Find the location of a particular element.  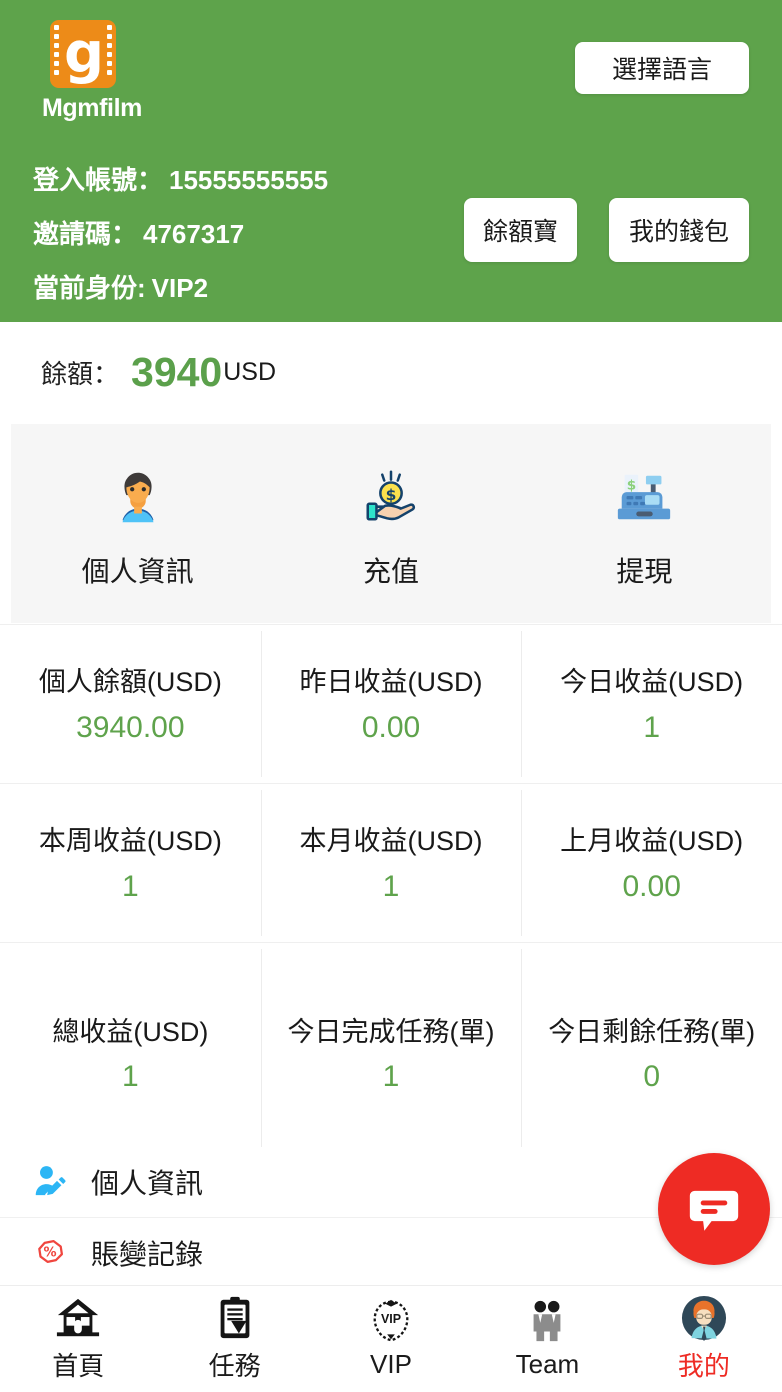

stat-week-income: 本周收益(USD) 1 is located at coordinates (130, 863).